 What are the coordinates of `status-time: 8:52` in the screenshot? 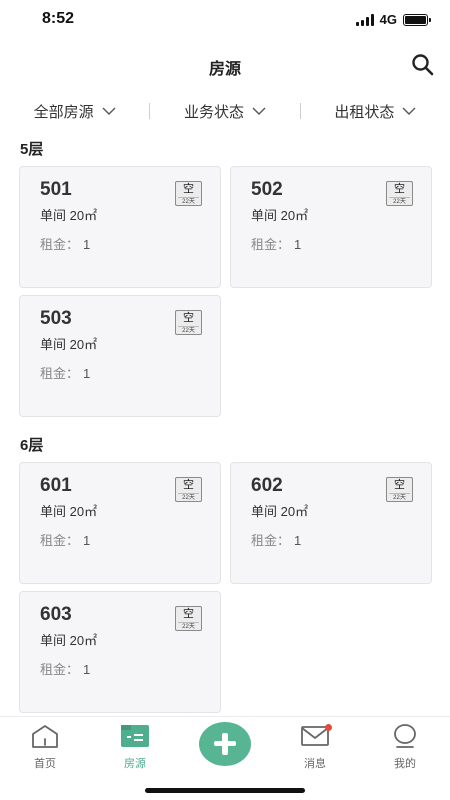 It's located at (58, 18).